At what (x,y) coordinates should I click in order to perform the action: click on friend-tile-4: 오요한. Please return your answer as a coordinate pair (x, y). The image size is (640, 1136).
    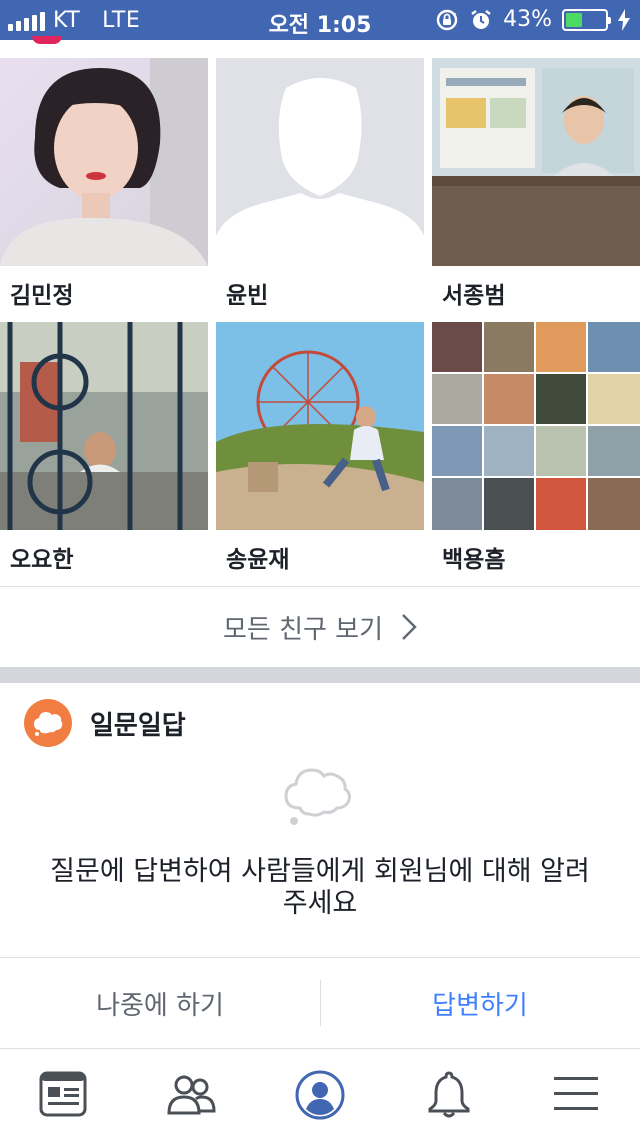
    Looking at the image, I should click on (104, 447).